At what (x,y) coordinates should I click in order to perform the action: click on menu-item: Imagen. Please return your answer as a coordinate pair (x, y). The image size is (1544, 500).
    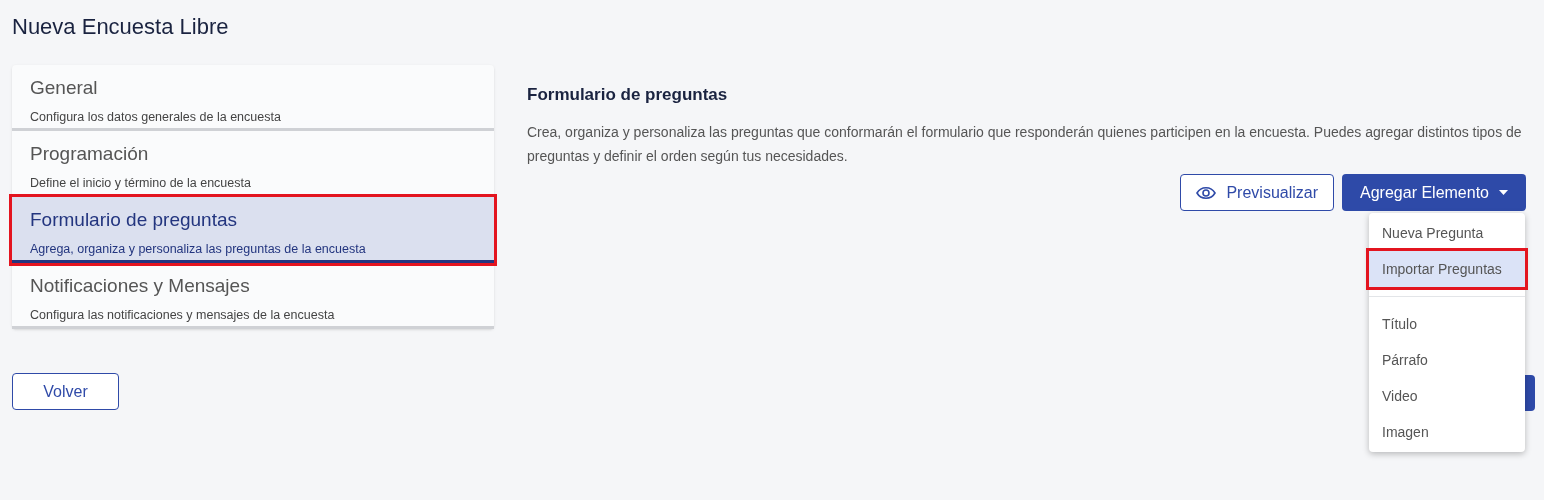
    Looking at the image, I should click on (1447, 432).